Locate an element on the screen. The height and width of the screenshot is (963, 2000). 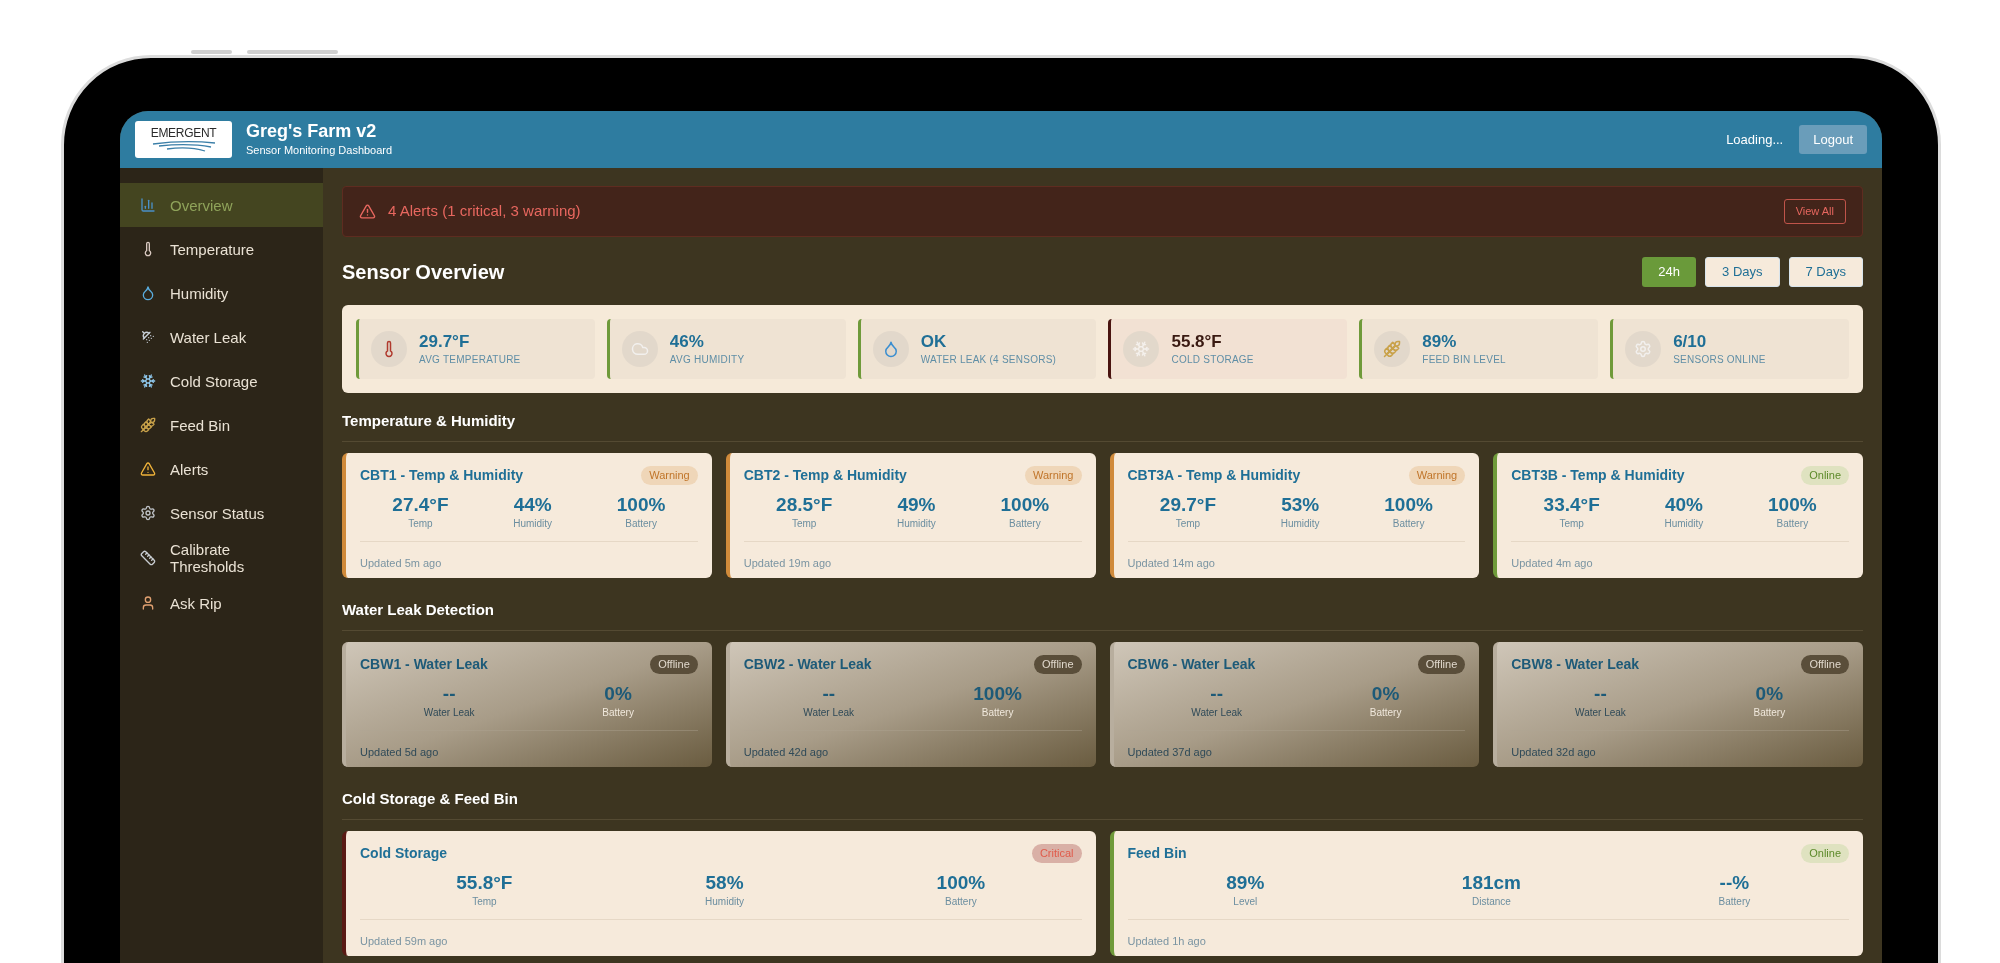
nav-item: Sensor Status is located at coordinates (221, 513).